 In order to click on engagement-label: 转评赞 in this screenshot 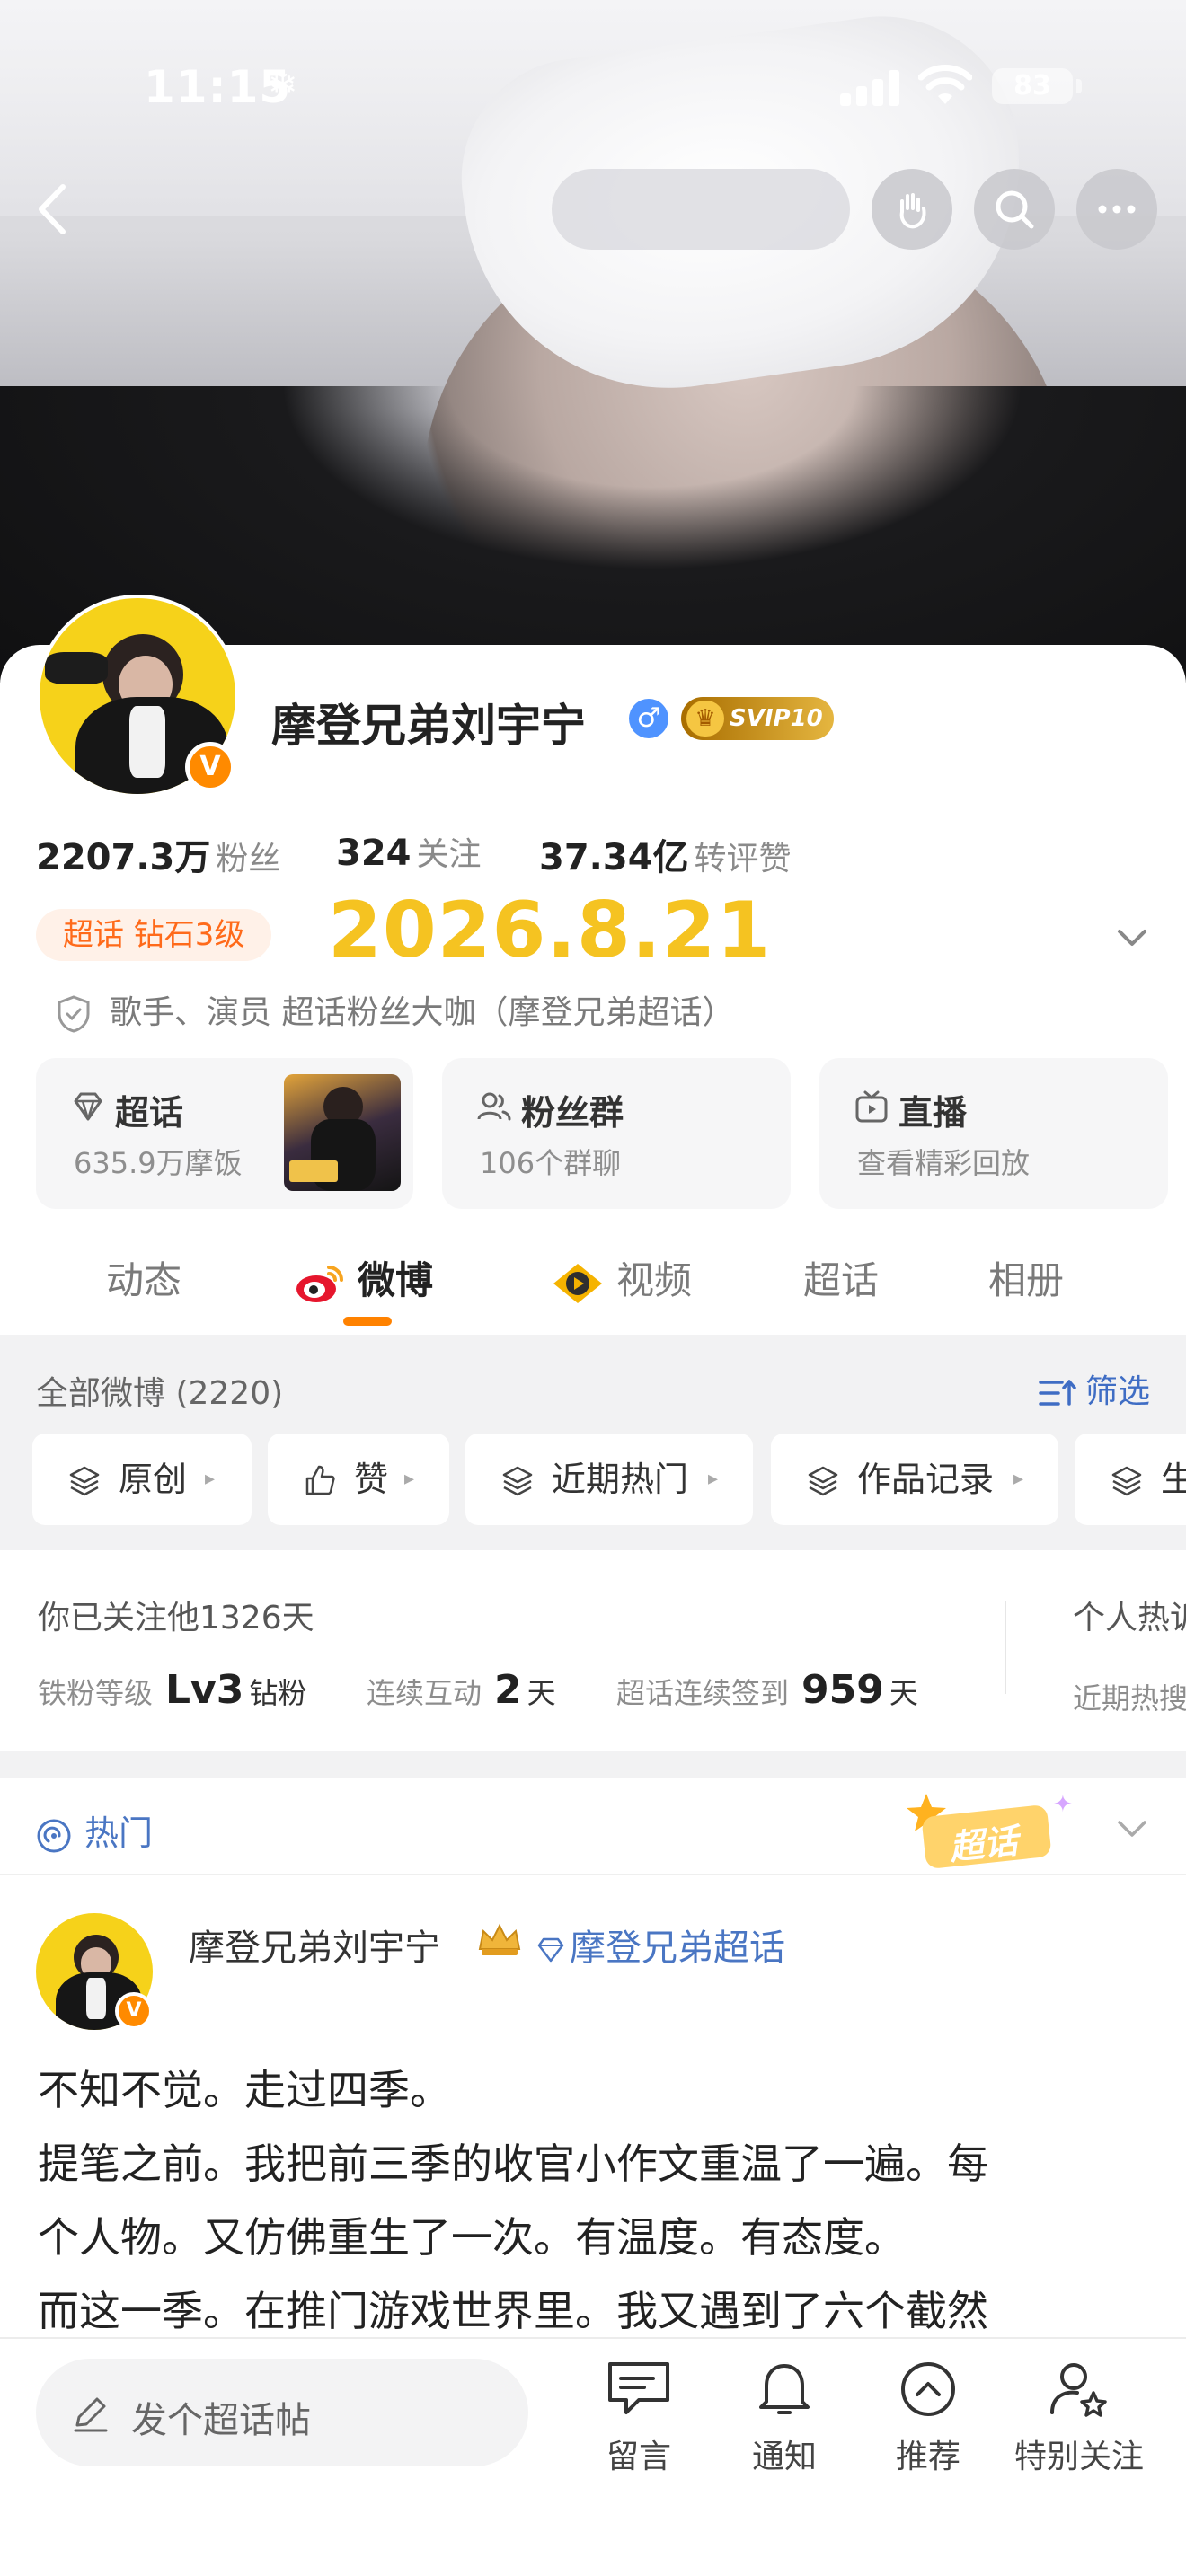, I will do `click(743, 859)`.